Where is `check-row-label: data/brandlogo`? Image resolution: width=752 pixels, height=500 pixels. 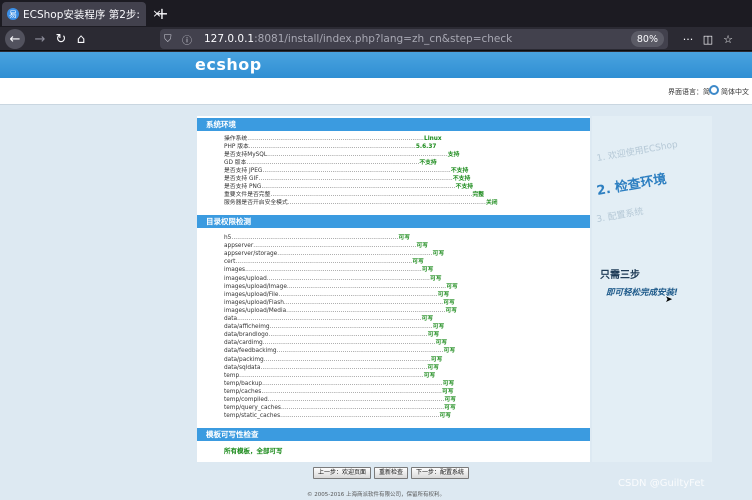 check-row-label: data/brandlogo is located at coordinates (246, 335).